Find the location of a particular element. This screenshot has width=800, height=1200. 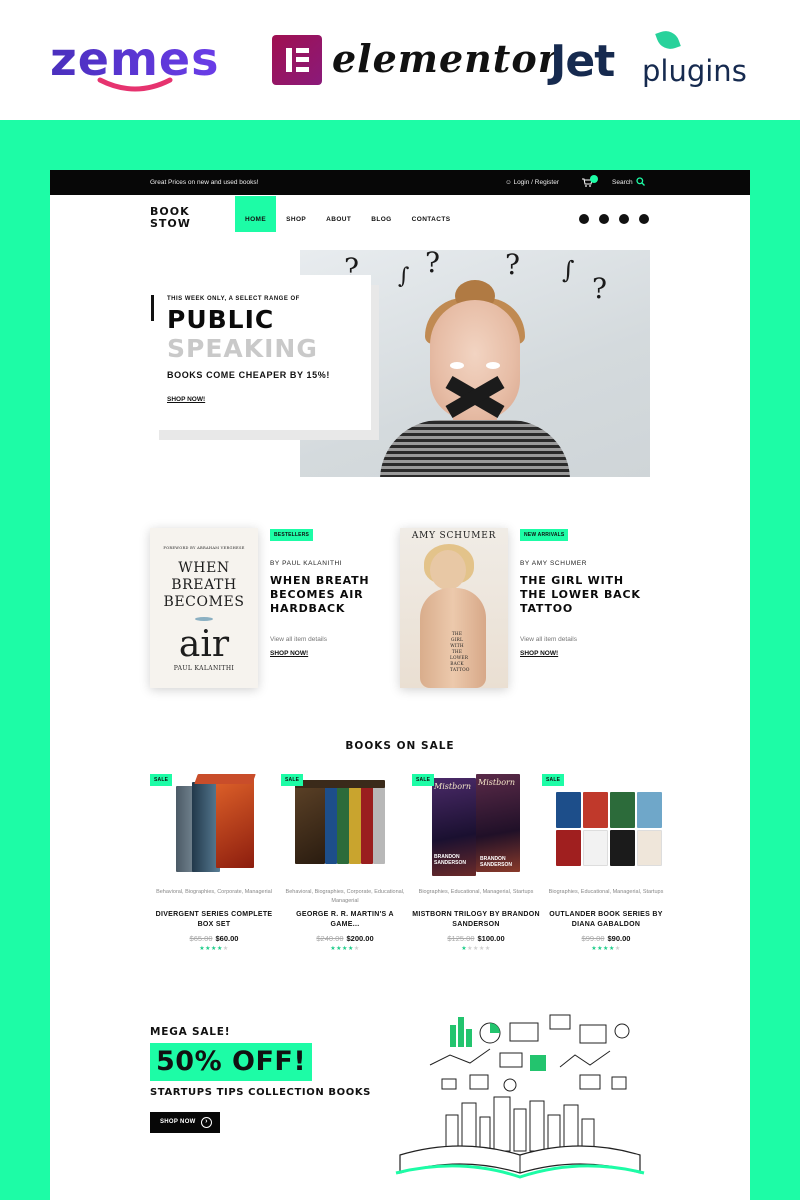

main-nav: HOME SHOP ABOUT BLOG CONTACTS is located at coordinates (347, 214).